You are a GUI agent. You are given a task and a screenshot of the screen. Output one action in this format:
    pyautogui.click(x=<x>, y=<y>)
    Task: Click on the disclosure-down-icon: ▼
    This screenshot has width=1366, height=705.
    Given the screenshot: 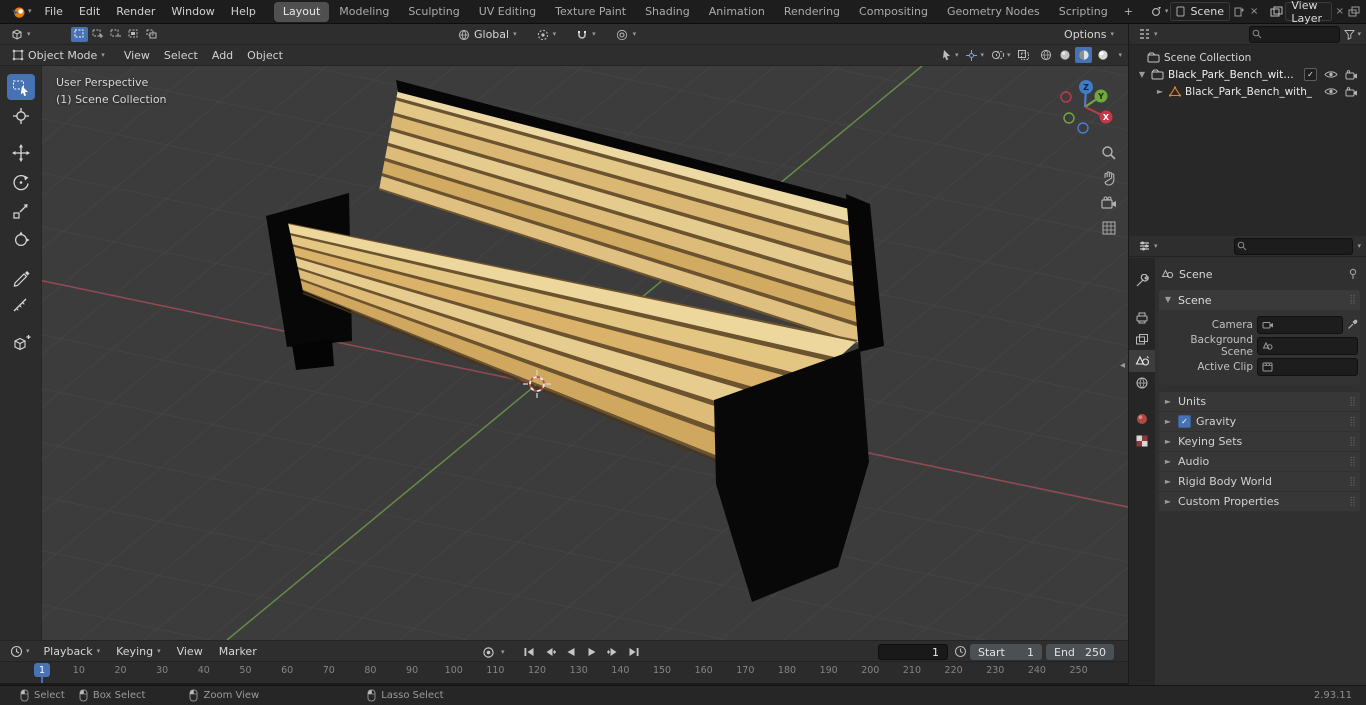 What is the action you would take?
    pyautogui.click(x=1142, y=74)
    